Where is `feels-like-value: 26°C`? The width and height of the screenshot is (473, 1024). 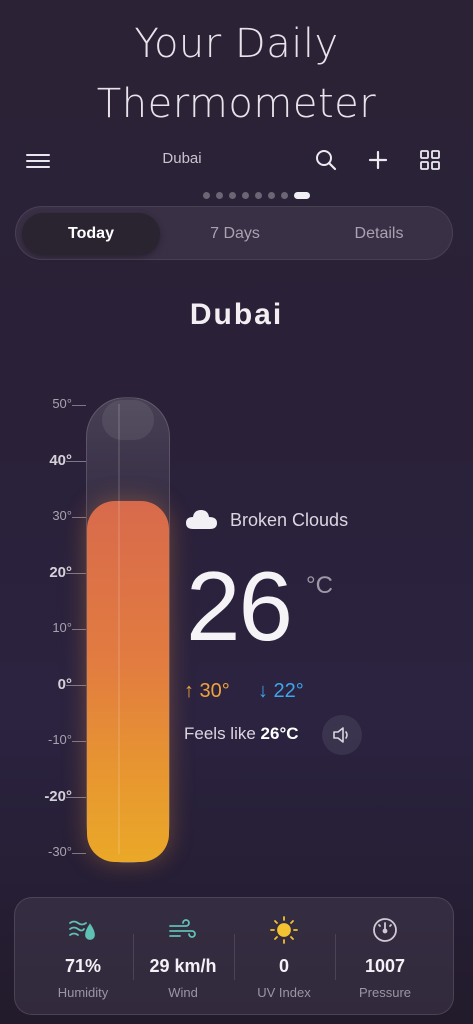
feels-like-value: 26°C is located at coordinates (279, 733).